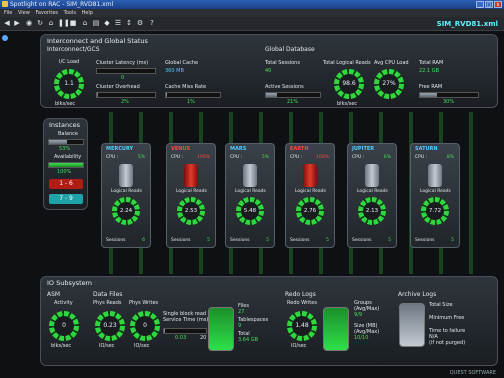  I want to click on phys-reads-gauge: 0.23, so click(110, 326).